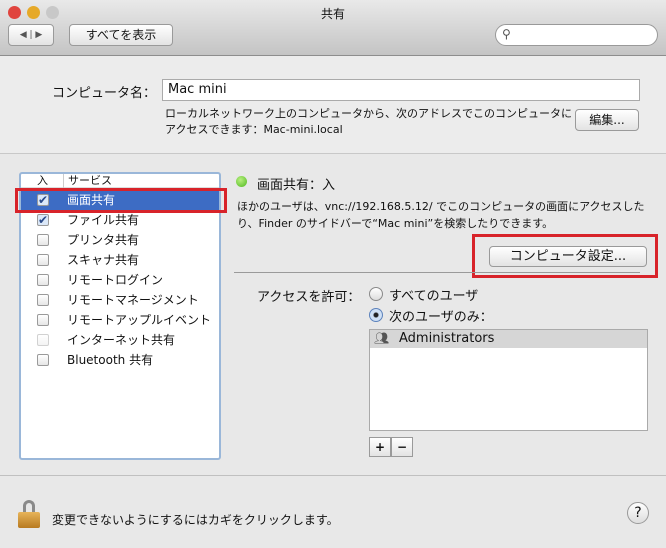 The width and height of the screenshot is (666, 548). What do you see at coordinates (296, 185) in the screenshot?
I see `status-text: 画面共有：入` at bounding box center [296, 185].